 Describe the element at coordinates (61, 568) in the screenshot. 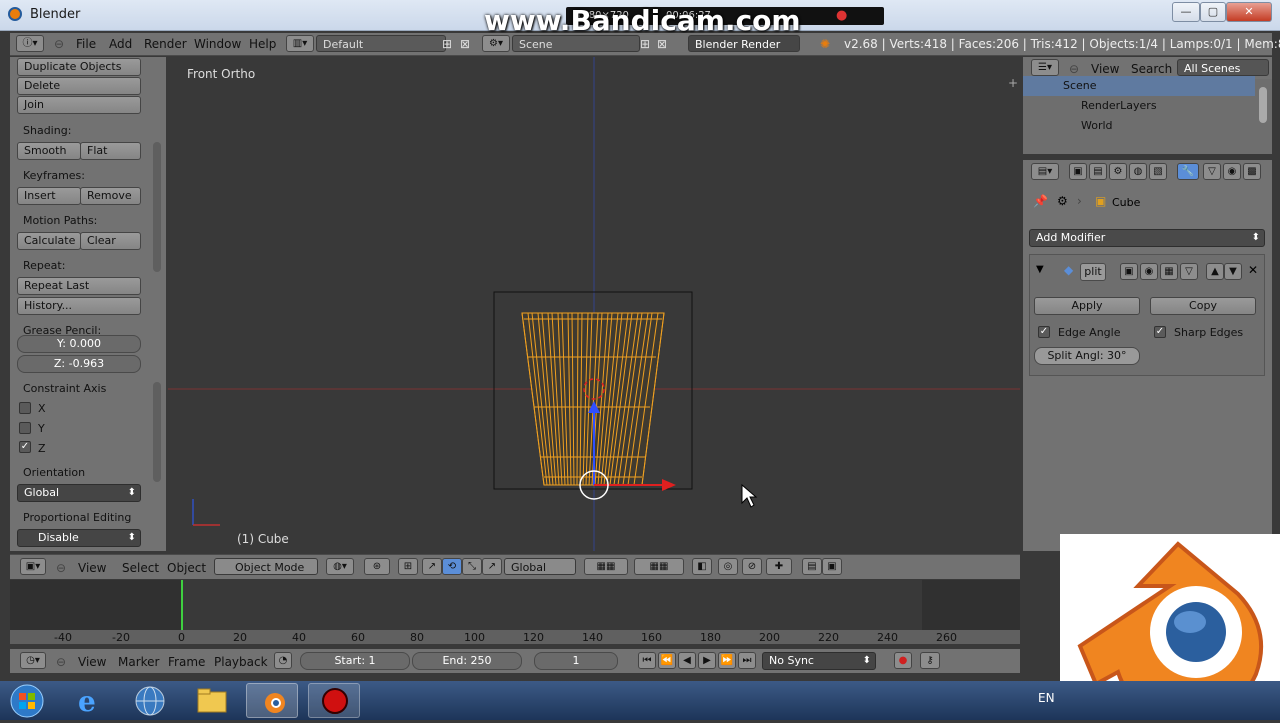

I see `collapse-icon-3d: ⊖` at that location.